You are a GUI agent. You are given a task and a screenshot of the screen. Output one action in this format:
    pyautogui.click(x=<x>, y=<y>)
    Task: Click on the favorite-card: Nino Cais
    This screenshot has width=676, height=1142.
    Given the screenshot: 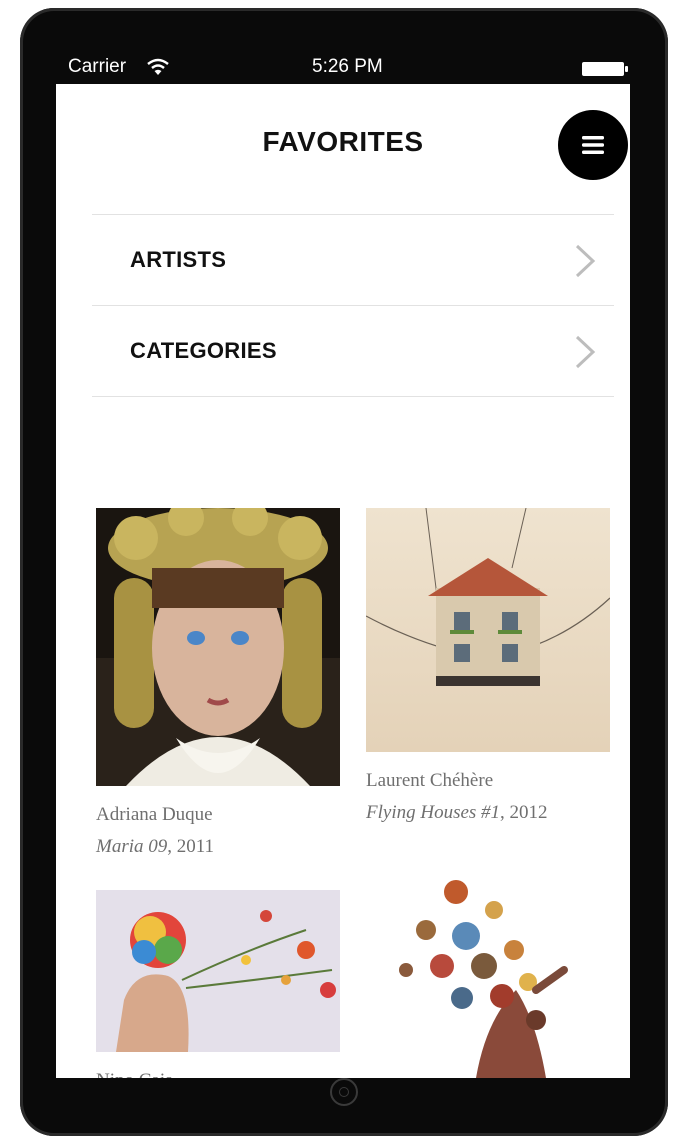 What is the action you would take?
    pyautogui.click(x=218, y=984)
    